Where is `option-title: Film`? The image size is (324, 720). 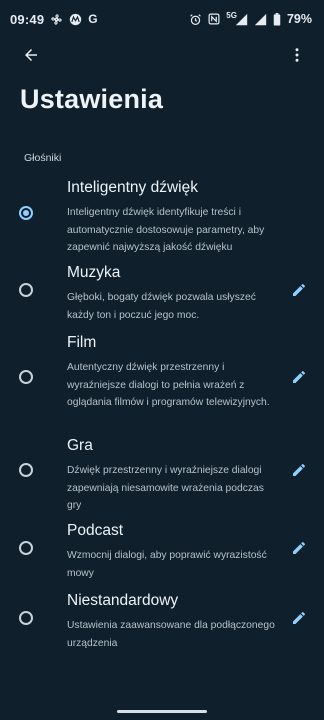
option-title: Film is located at coordinates (82, 342).